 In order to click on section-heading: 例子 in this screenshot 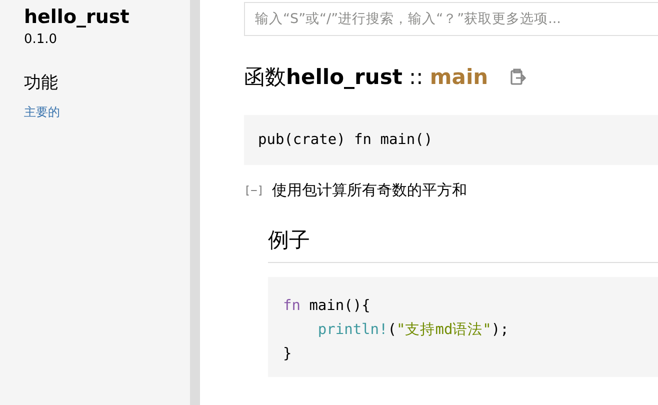, I will do `click(463, 244)`.